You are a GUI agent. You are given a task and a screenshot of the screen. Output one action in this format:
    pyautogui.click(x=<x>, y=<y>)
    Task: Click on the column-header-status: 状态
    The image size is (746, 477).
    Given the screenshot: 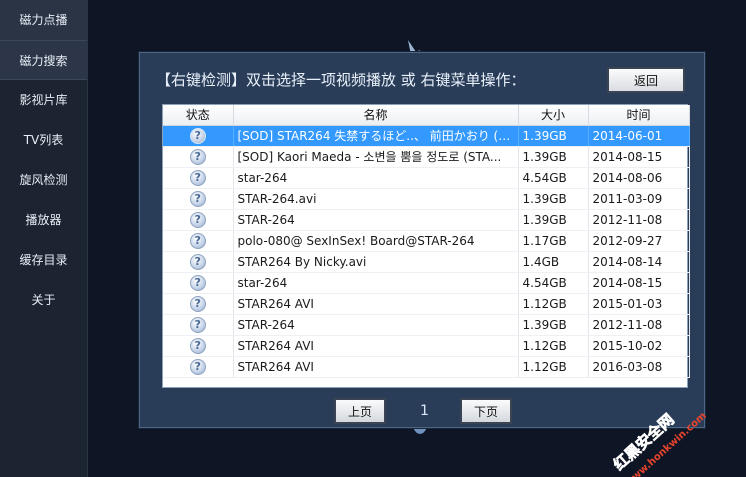 What is the action you would take?
    pyautogui.click(x=198, y=115)
    